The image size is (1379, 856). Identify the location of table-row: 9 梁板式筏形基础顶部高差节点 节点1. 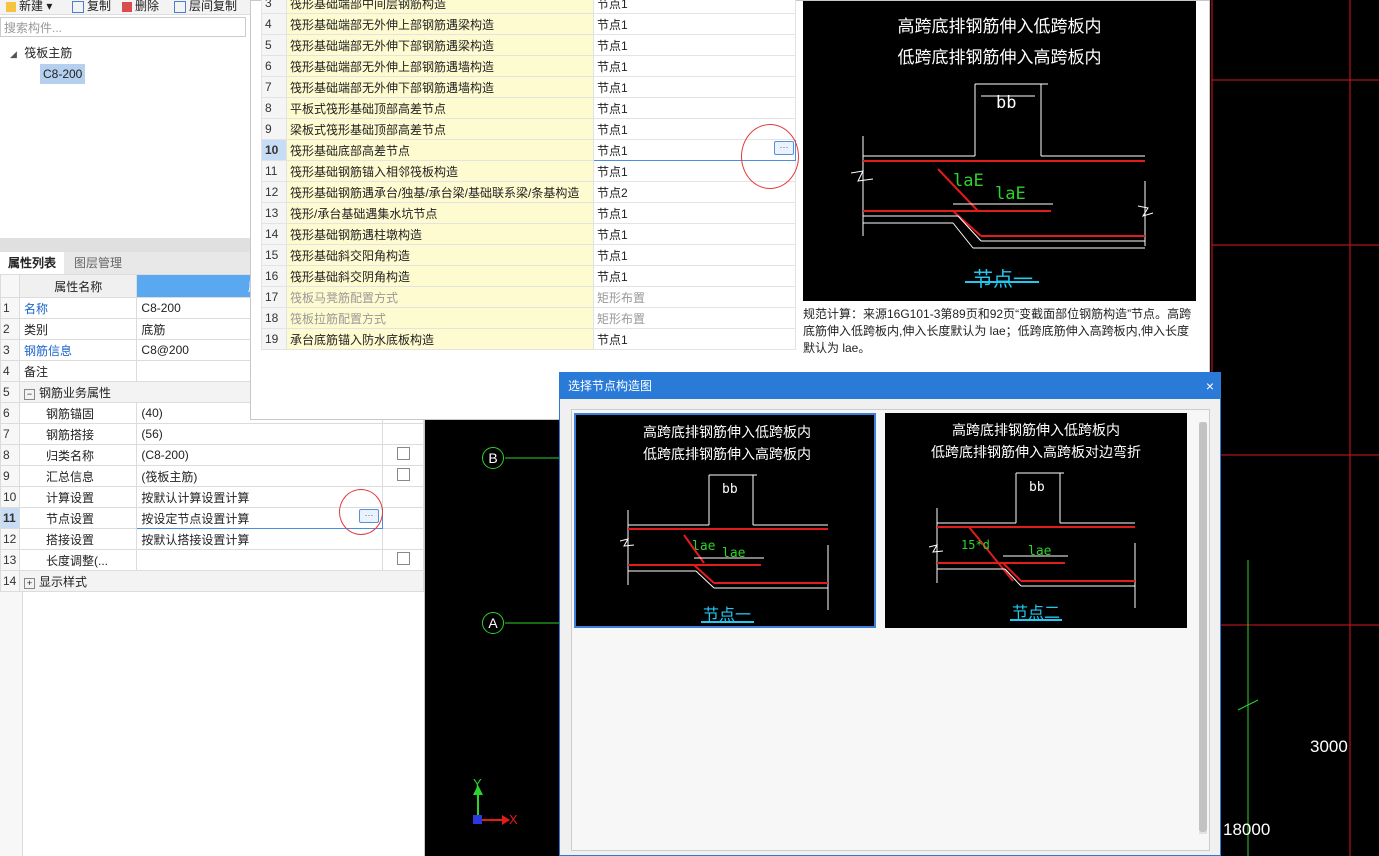
(528, 129).